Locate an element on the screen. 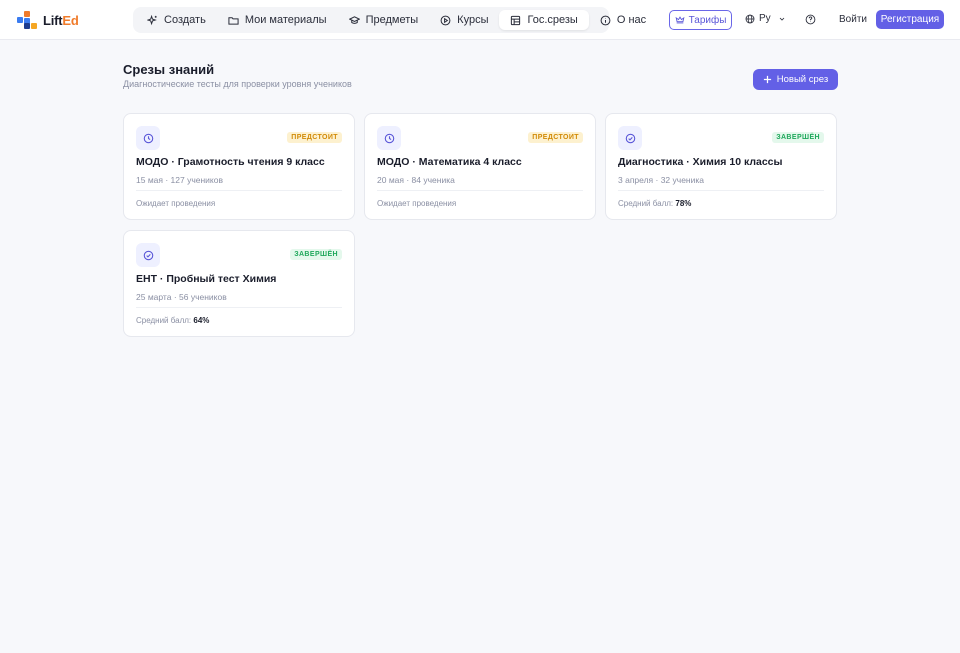 This screenshot has height=653, width=960. nav-item-subjects: Предметы is located at coordinates (384, 20).